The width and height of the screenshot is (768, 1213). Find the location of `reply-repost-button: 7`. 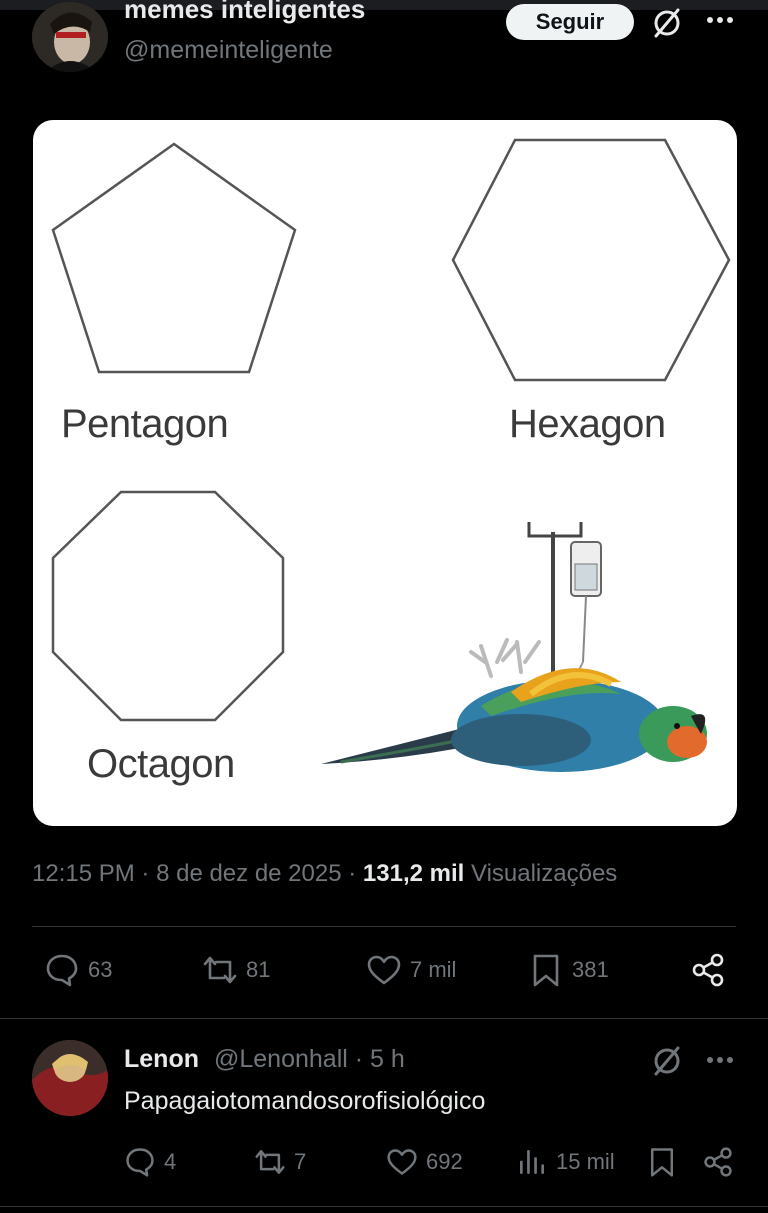

reply-repost-button: 7 is located at coordinates (280, 1162).